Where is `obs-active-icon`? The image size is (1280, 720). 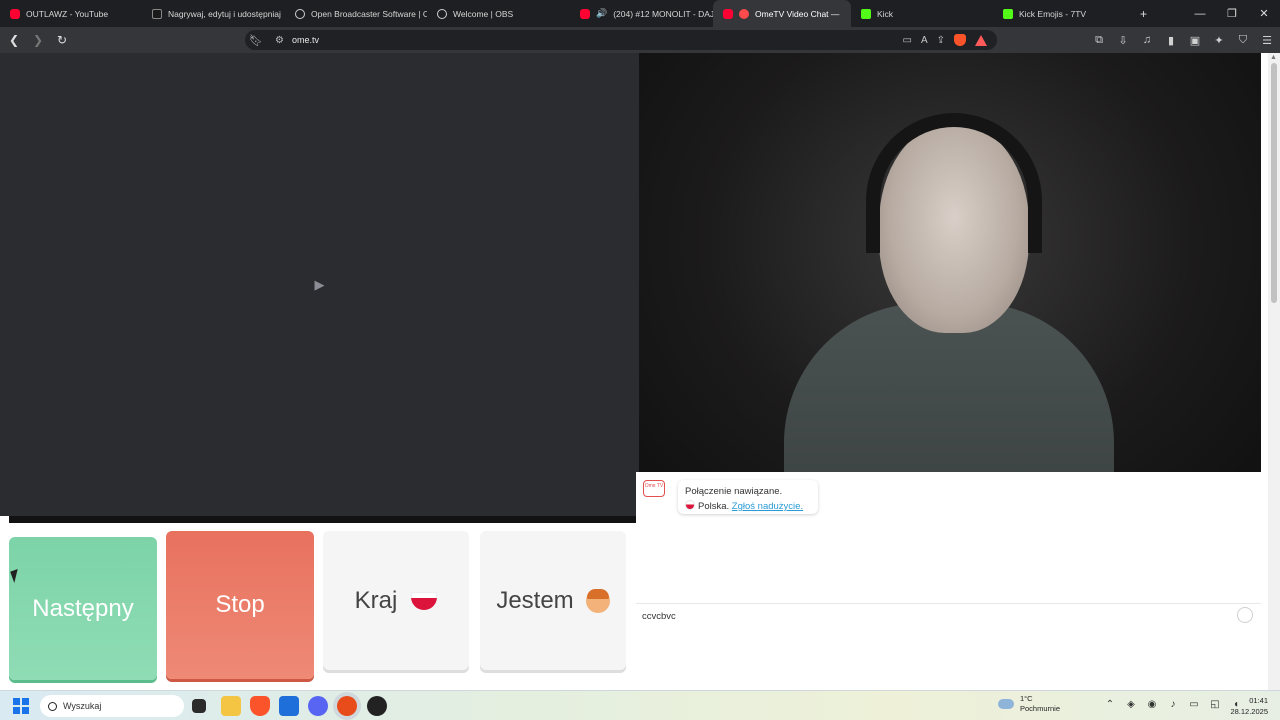
obs-active-icon is located at coordinates (347, 706).